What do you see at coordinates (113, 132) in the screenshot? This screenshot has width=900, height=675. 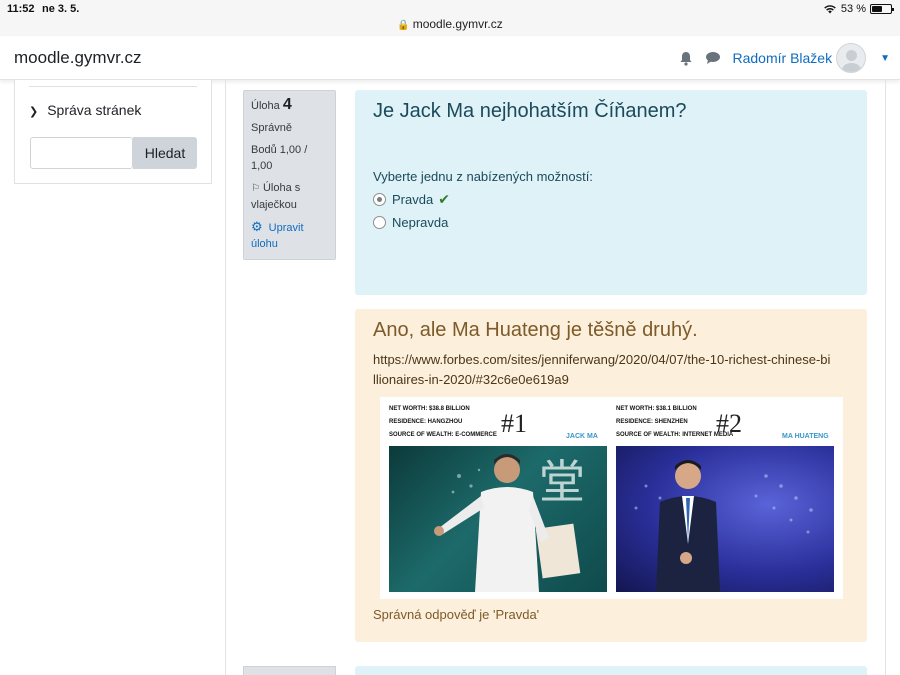 I see `sidebar-block: ❯ Správa stránek Hledat` at bounding box center [113, 132].